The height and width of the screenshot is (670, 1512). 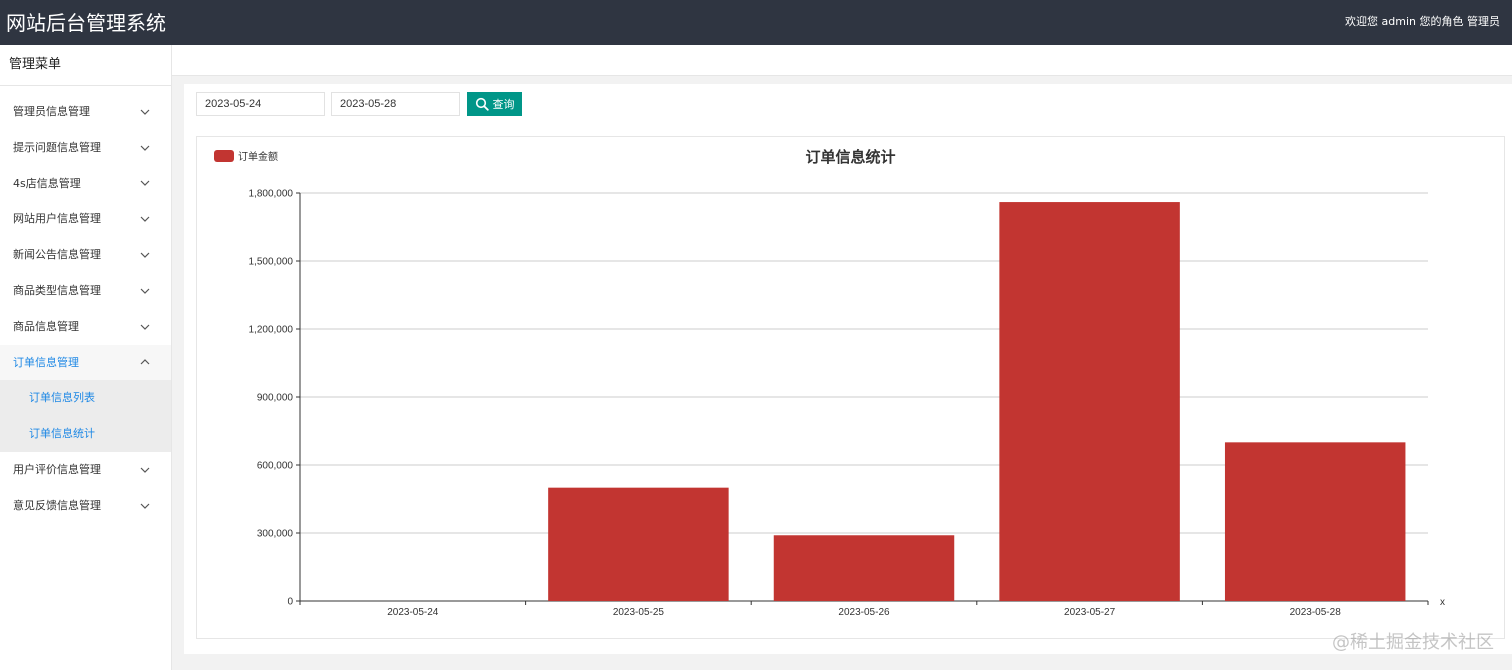 What do you see at coordinates (864, 612) in the screenshot?
I see `x-tick-label: 2023-05-26` at bounding box center [864, 612].